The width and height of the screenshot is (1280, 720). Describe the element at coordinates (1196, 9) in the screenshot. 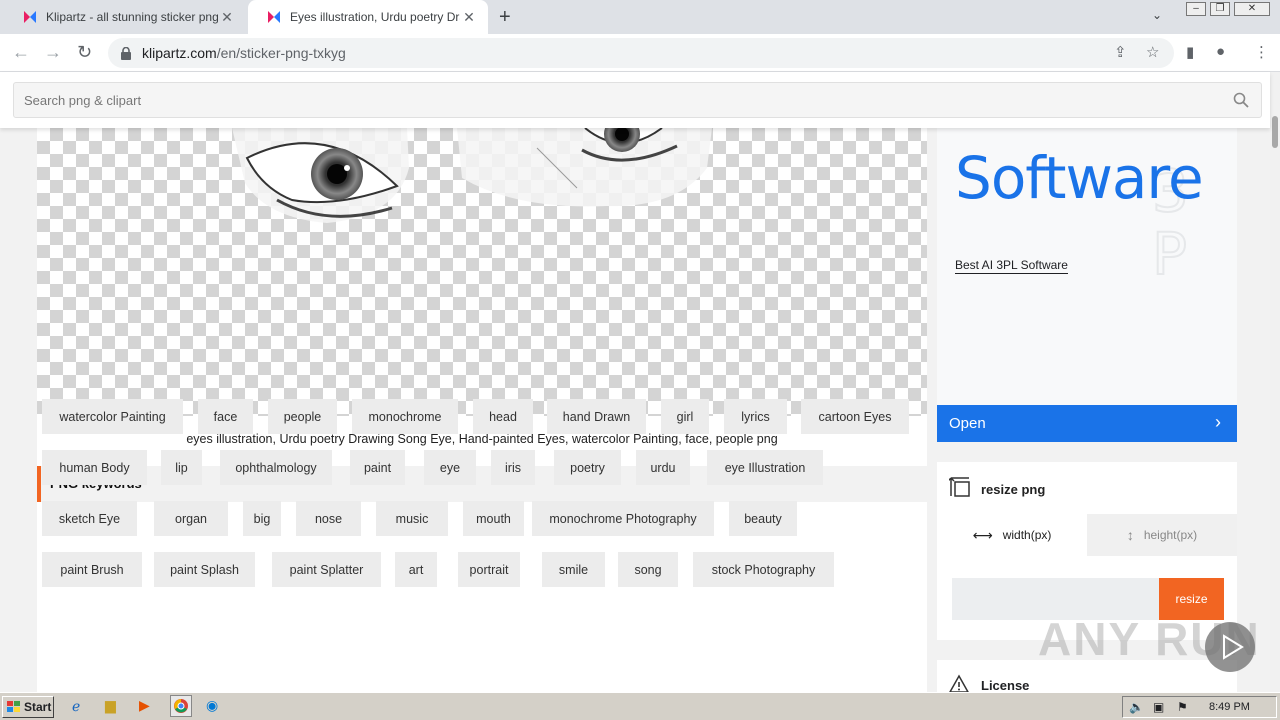

I see `minimize-icon: –` at that location.